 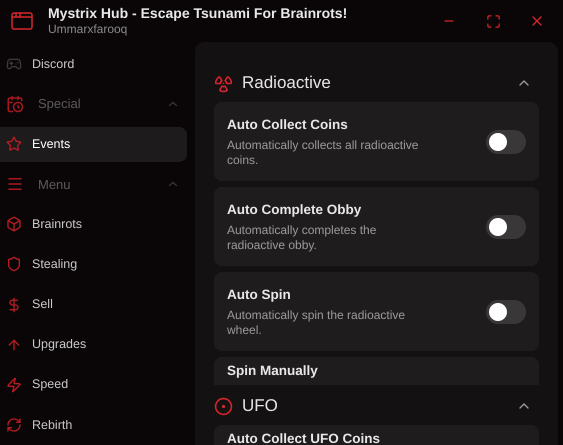 I want to click on arrow-up-icon, so click(x=14, y=344).